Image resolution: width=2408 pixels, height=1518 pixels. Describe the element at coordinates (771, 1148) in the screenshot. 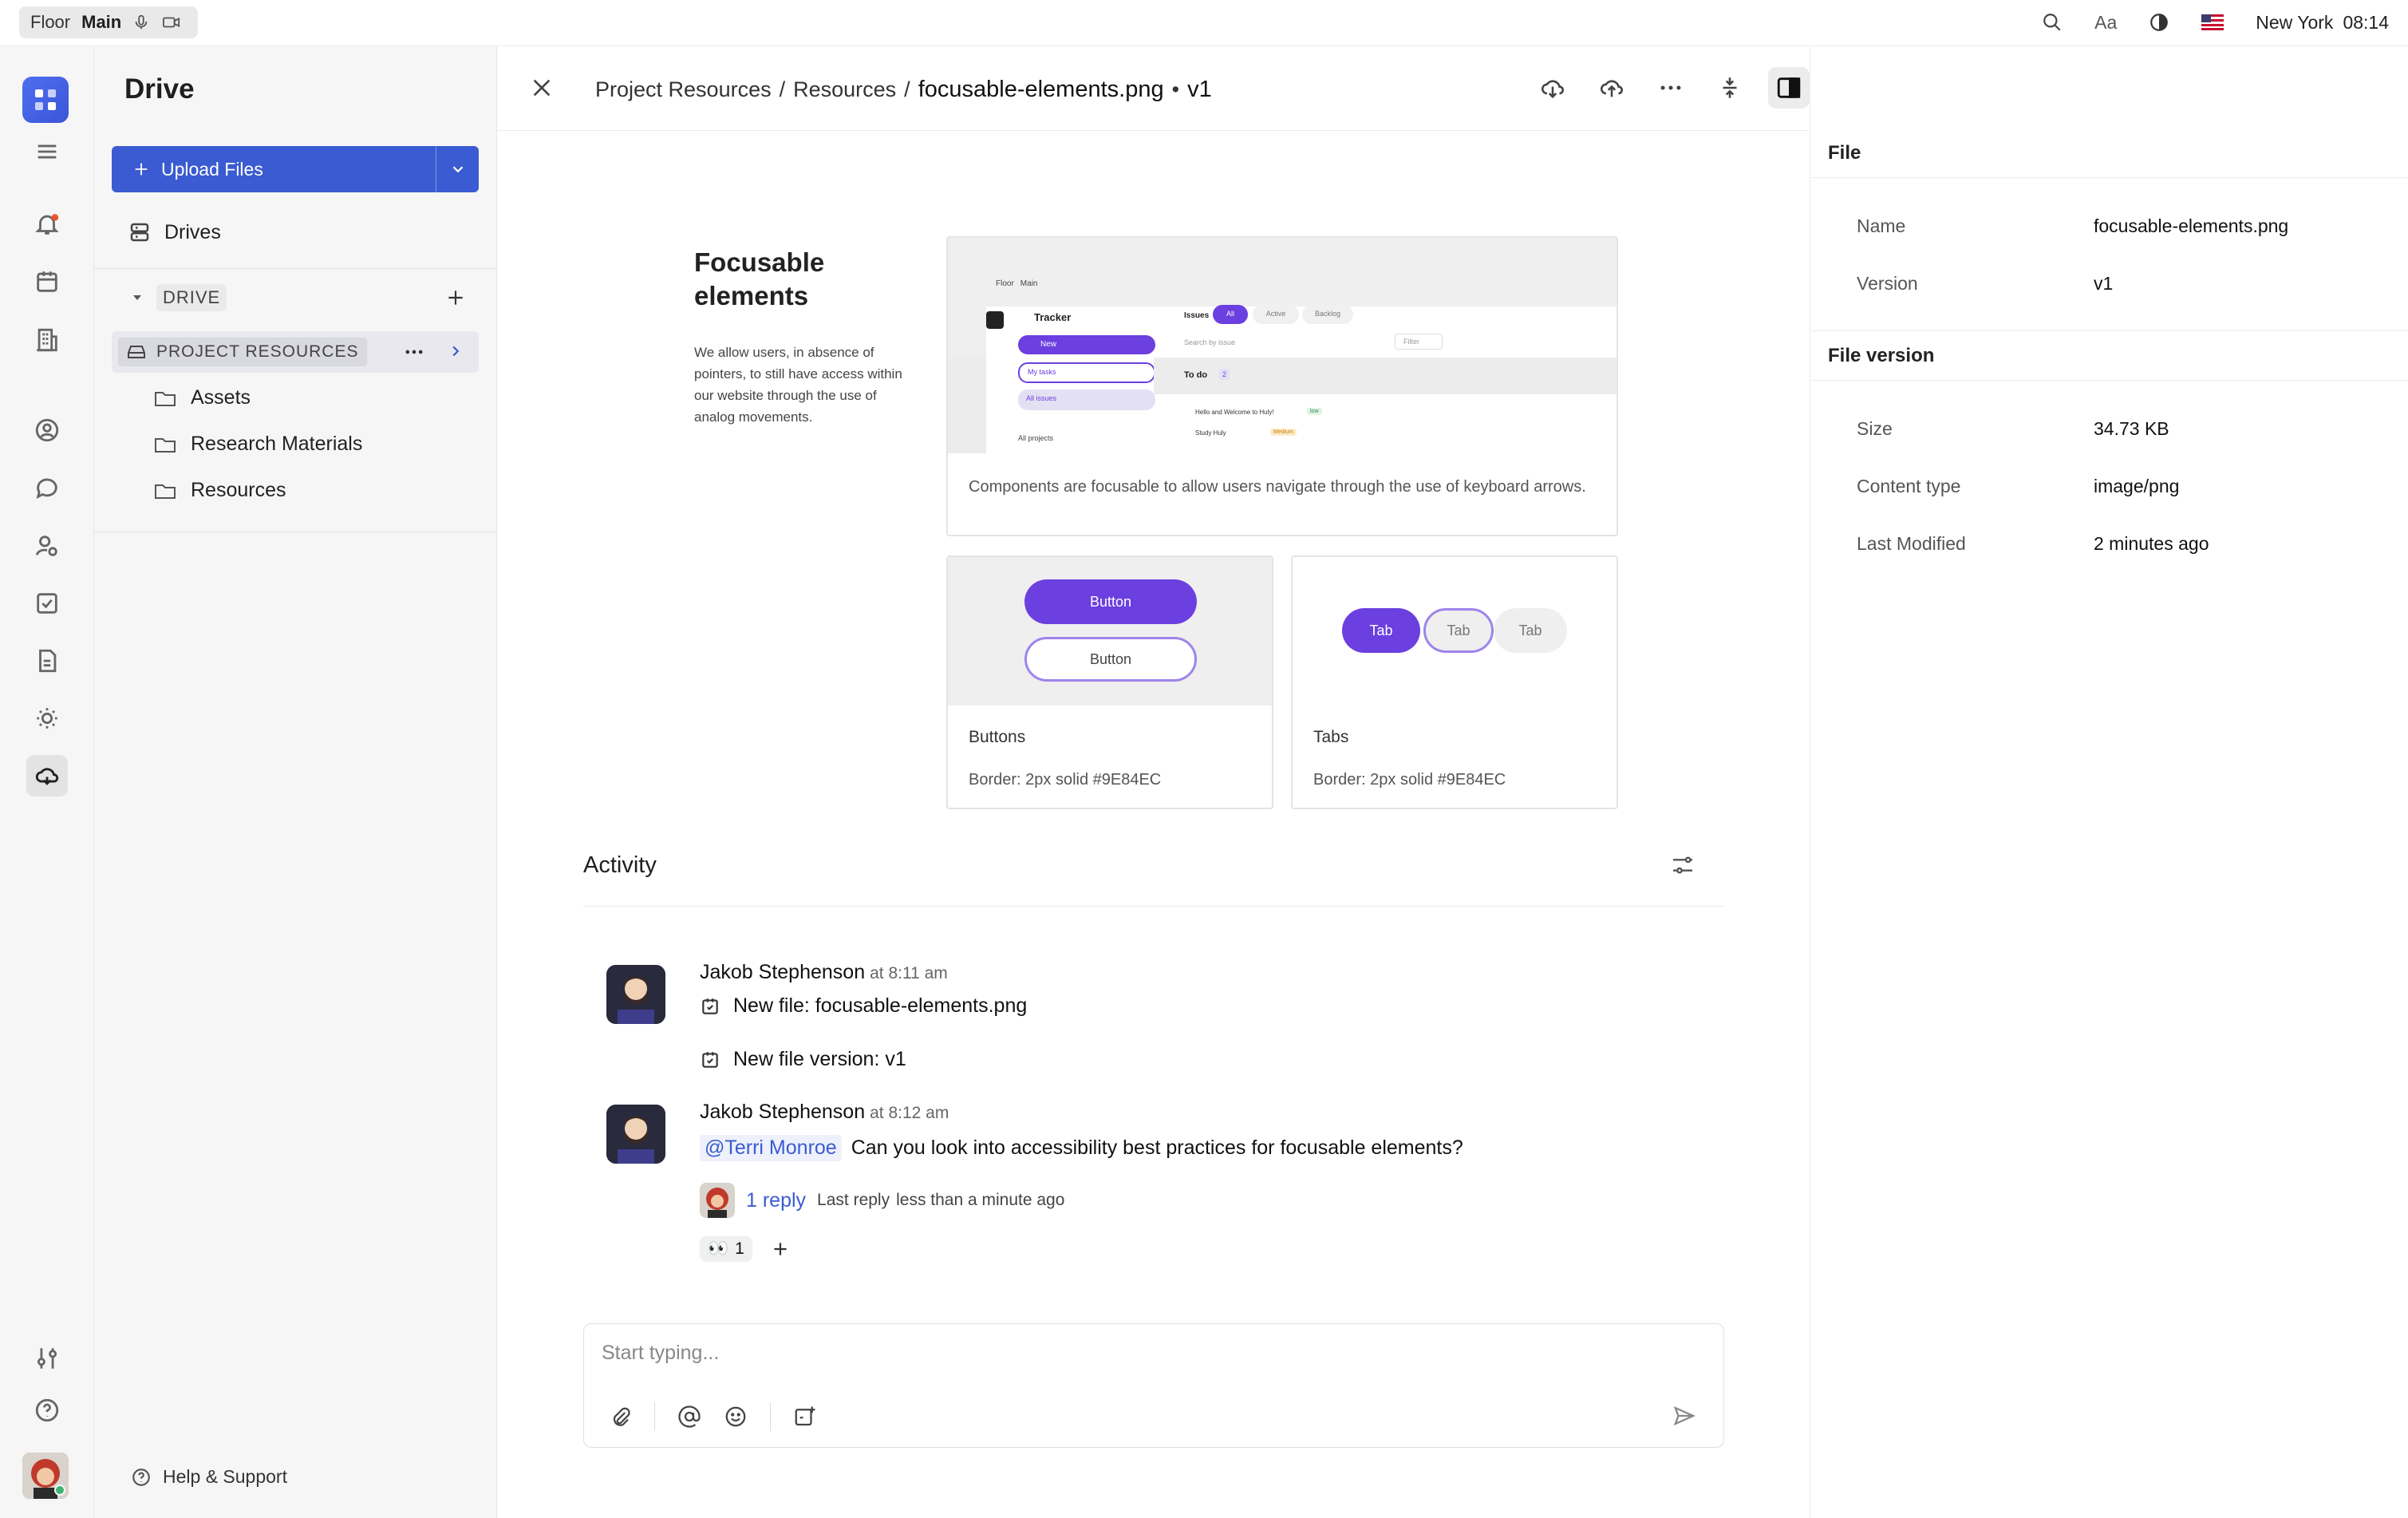

I see `user-mention: @Terri Monroe` at that location.